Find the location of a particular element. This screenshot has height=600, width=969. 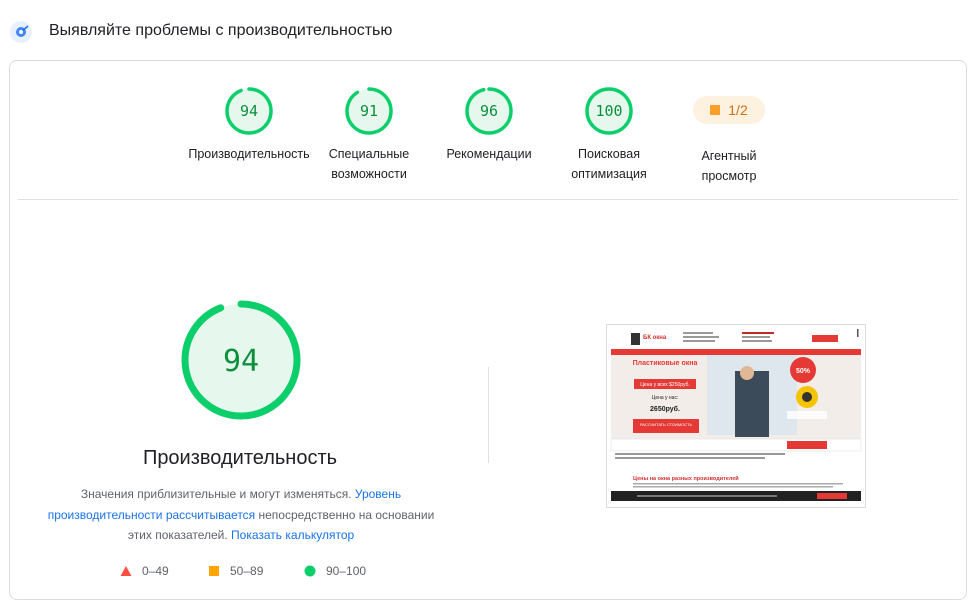

gauge-score: 100 is located at coordinates (608, 111).